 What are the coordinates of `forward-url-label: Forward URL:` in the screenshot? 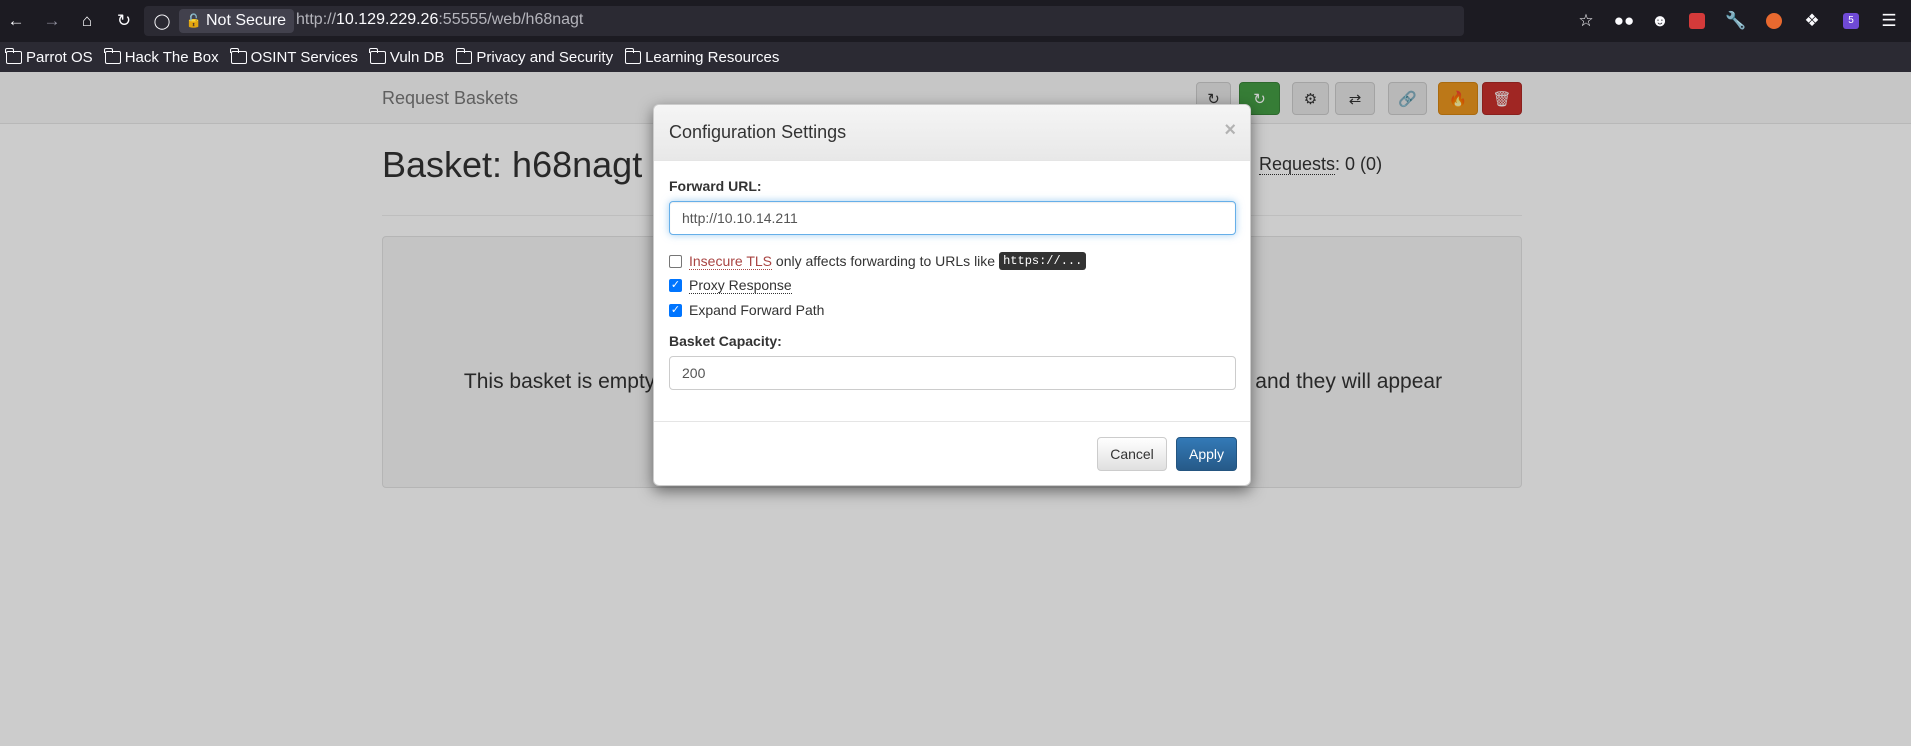 It's located at (715, 186).